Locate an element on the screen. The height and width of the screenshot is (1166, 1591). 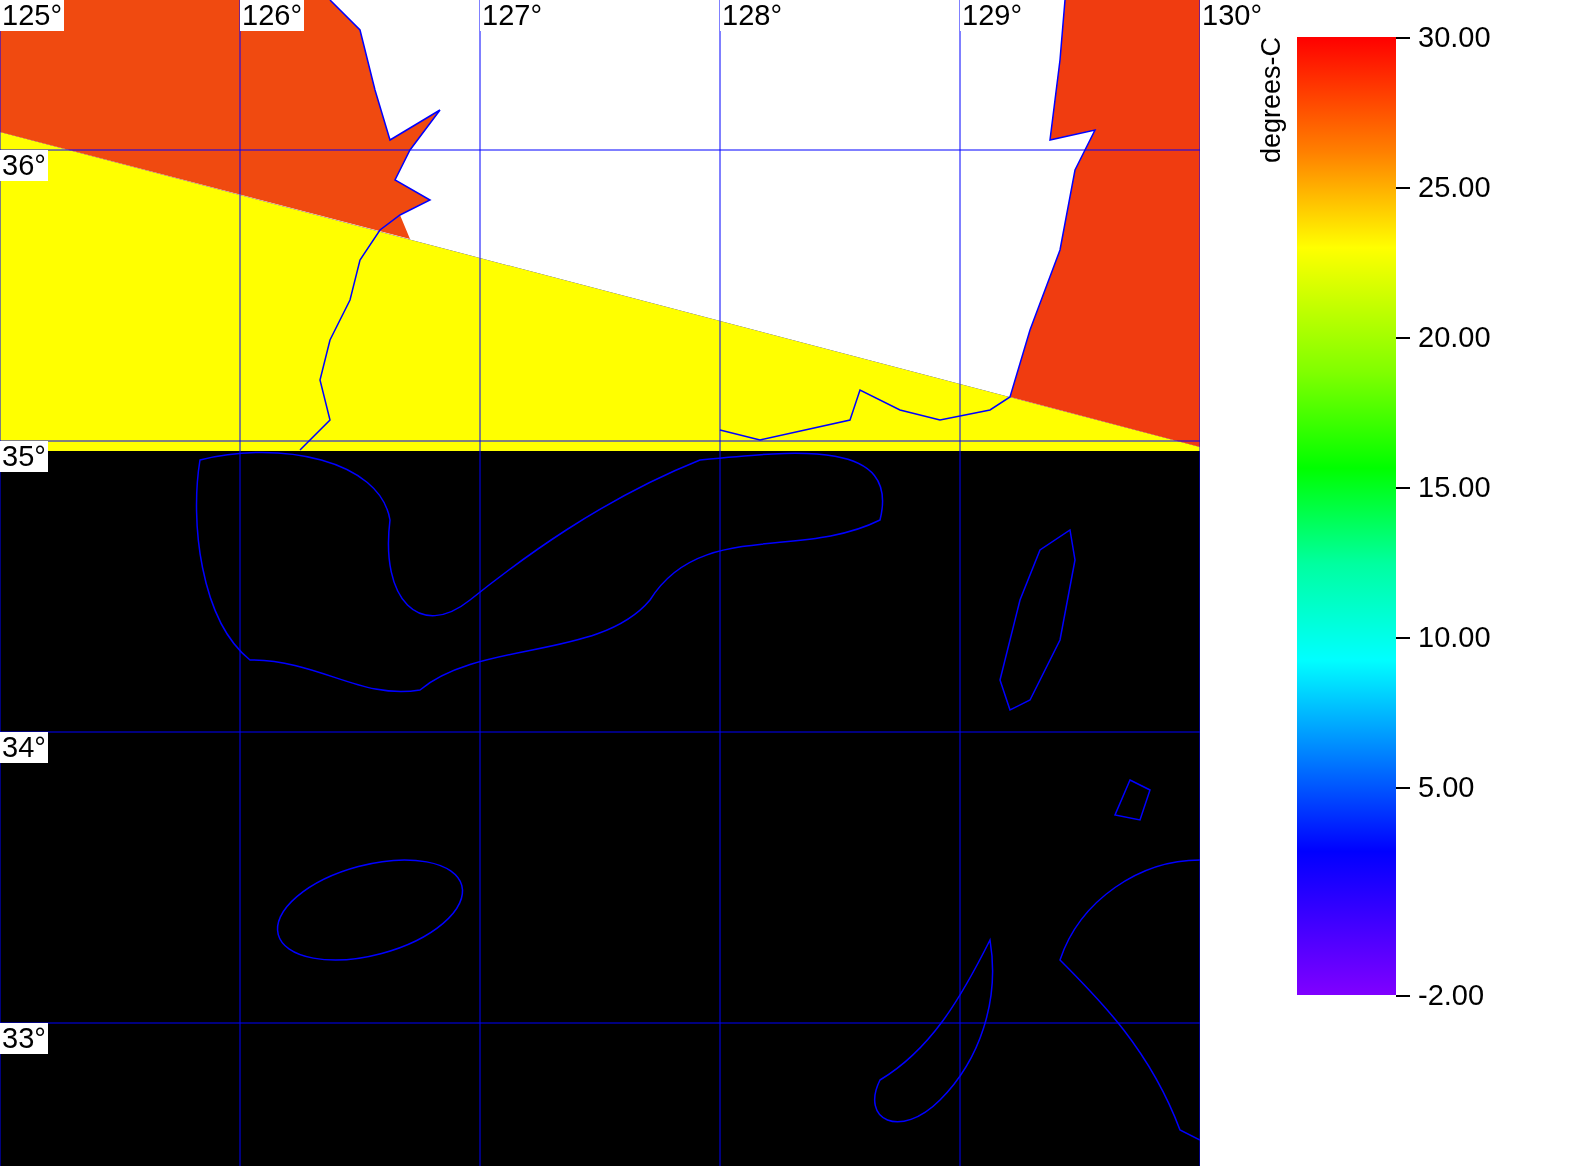
colorbar-tick-label: 5.00 is located at coordinates (1446, 787).